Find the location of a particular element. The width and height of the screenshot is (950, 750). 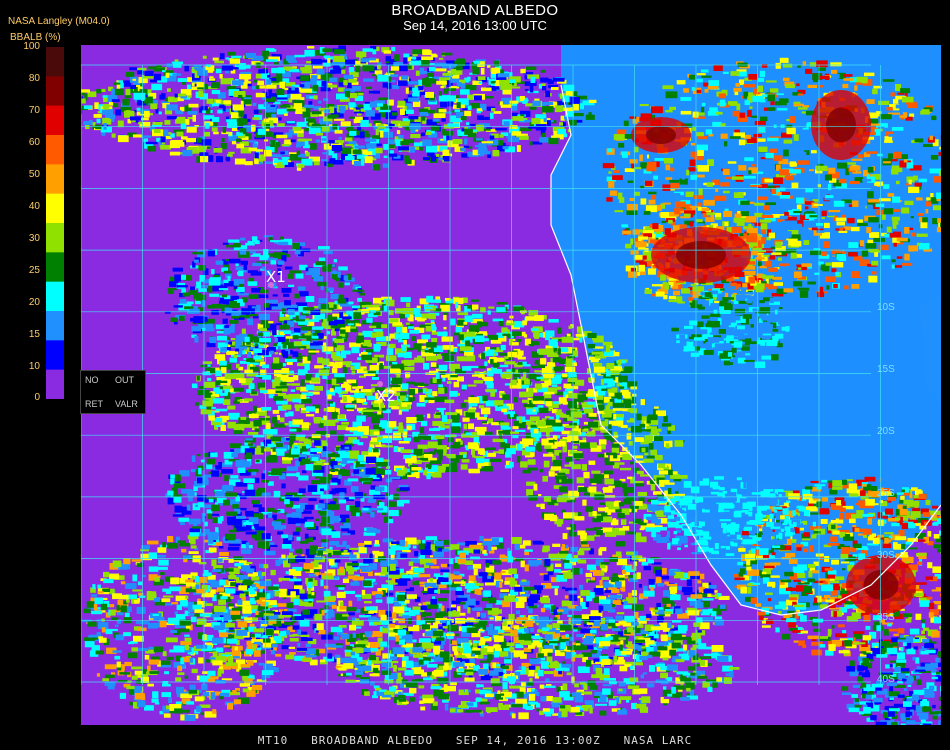

legend-swatch is located at coordinates (55, 355).